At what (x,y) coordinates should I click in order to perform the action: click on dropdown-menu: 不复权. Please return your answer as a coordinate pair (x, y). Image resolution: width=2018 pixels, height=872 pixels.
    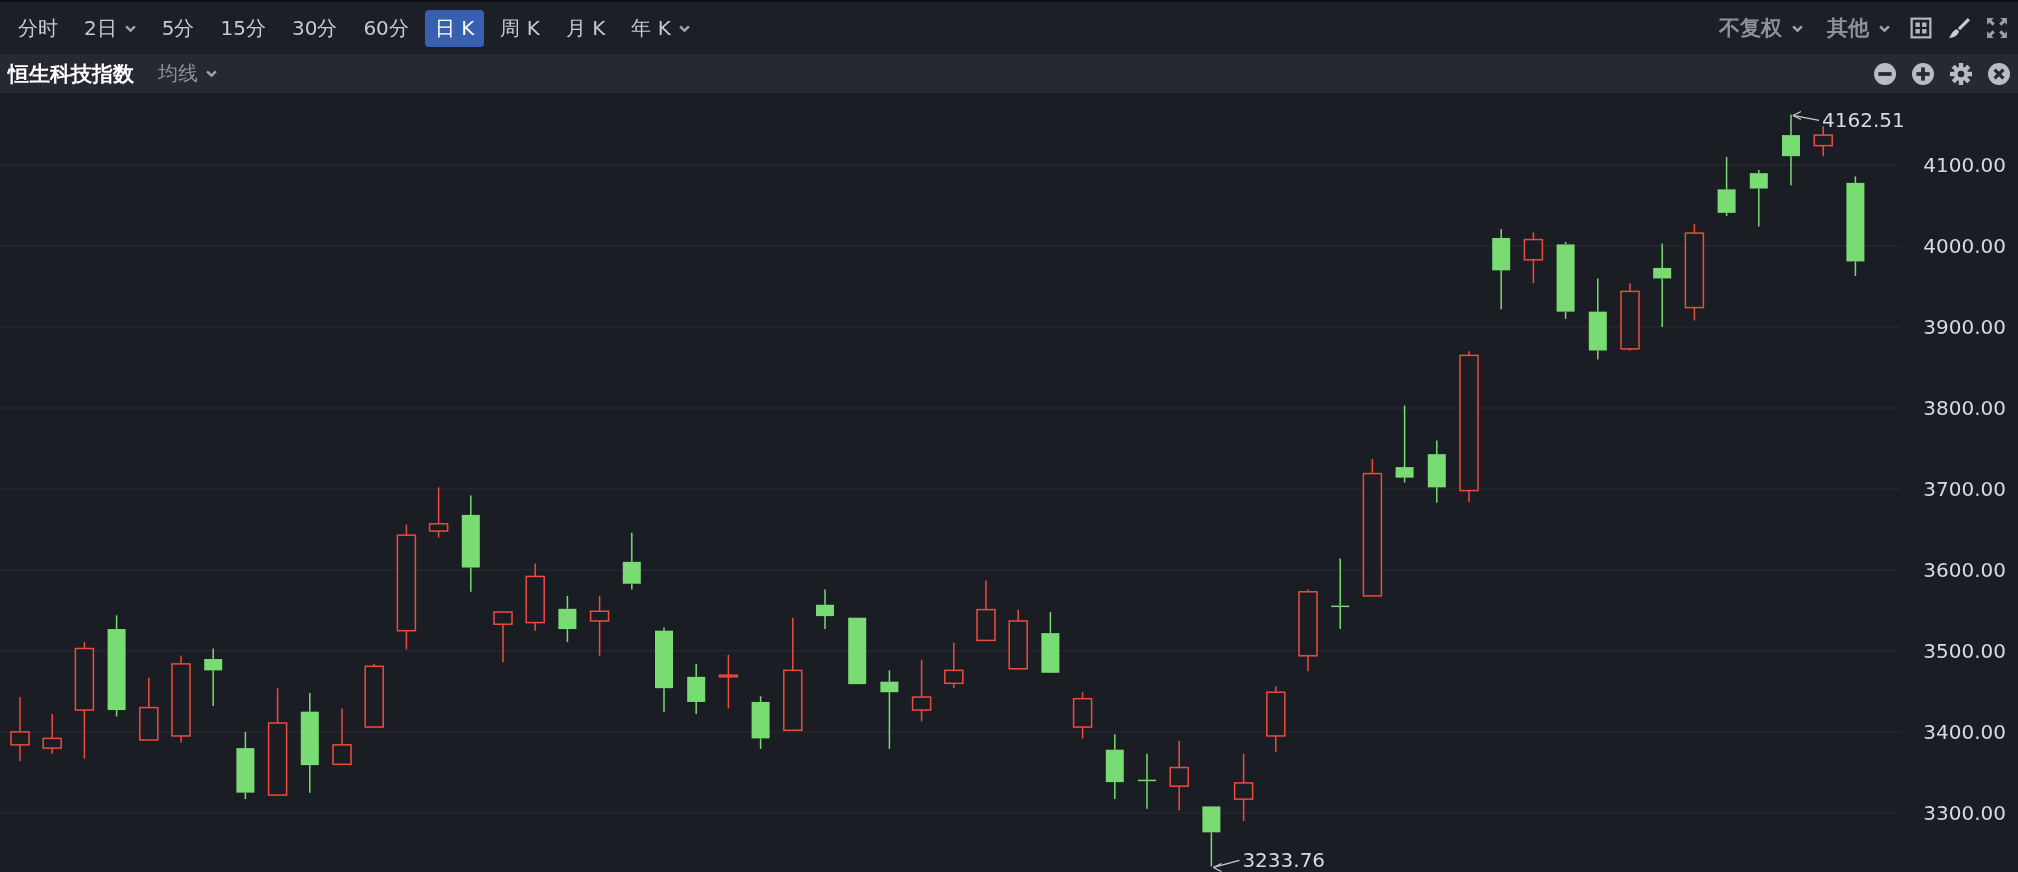
    Looking at the image, I should click on (1761, 28).